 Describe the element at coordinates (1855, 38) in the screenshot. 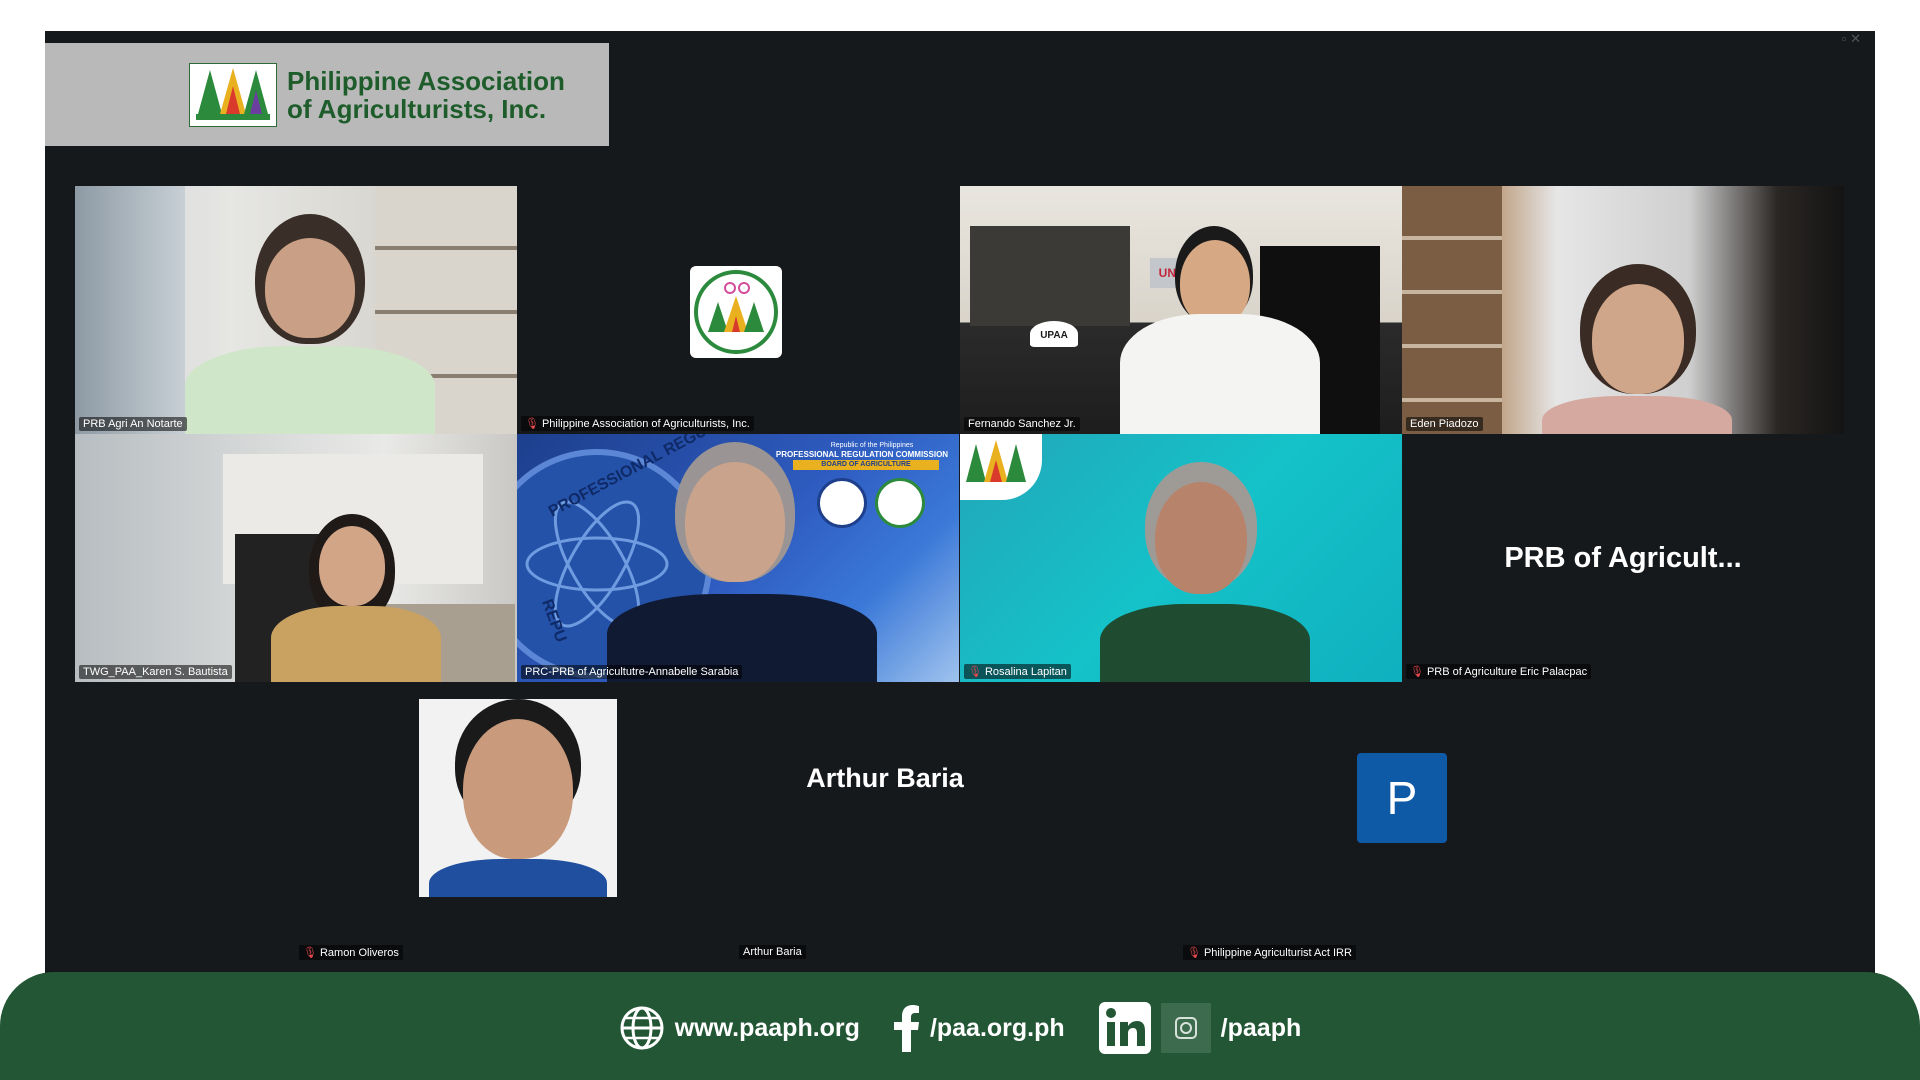

I see `close-icon: ✕` at that location.